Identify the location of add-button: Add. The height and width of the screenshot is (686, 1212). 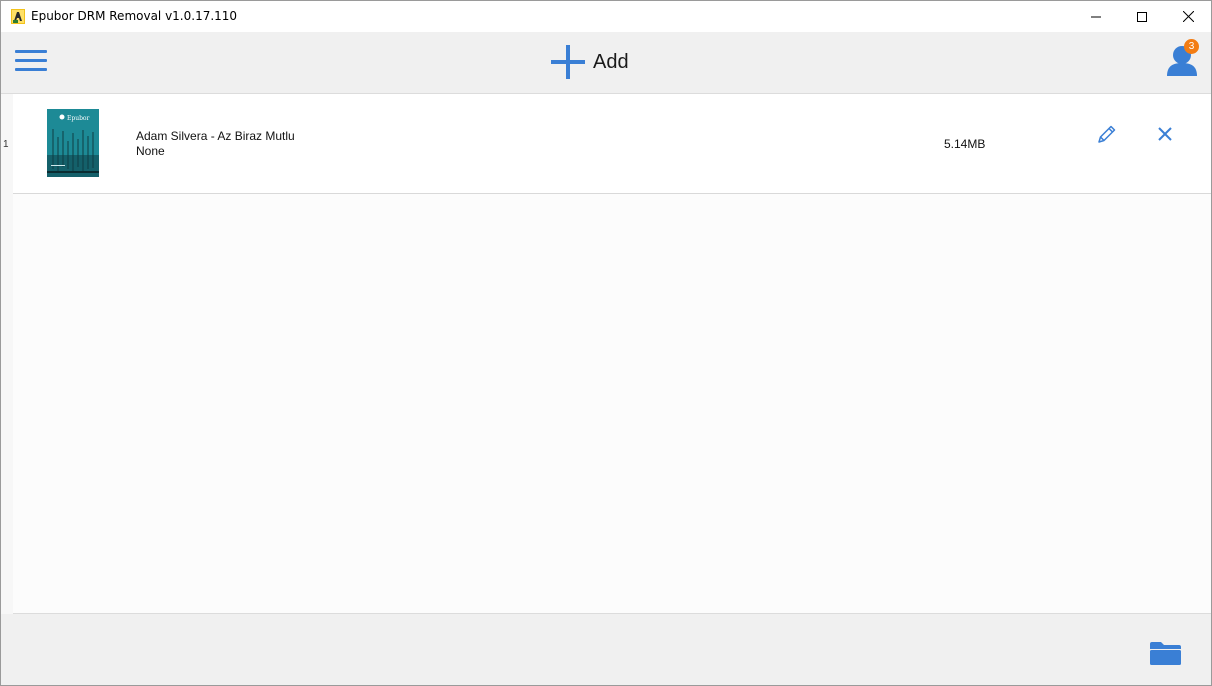
(589, 62).